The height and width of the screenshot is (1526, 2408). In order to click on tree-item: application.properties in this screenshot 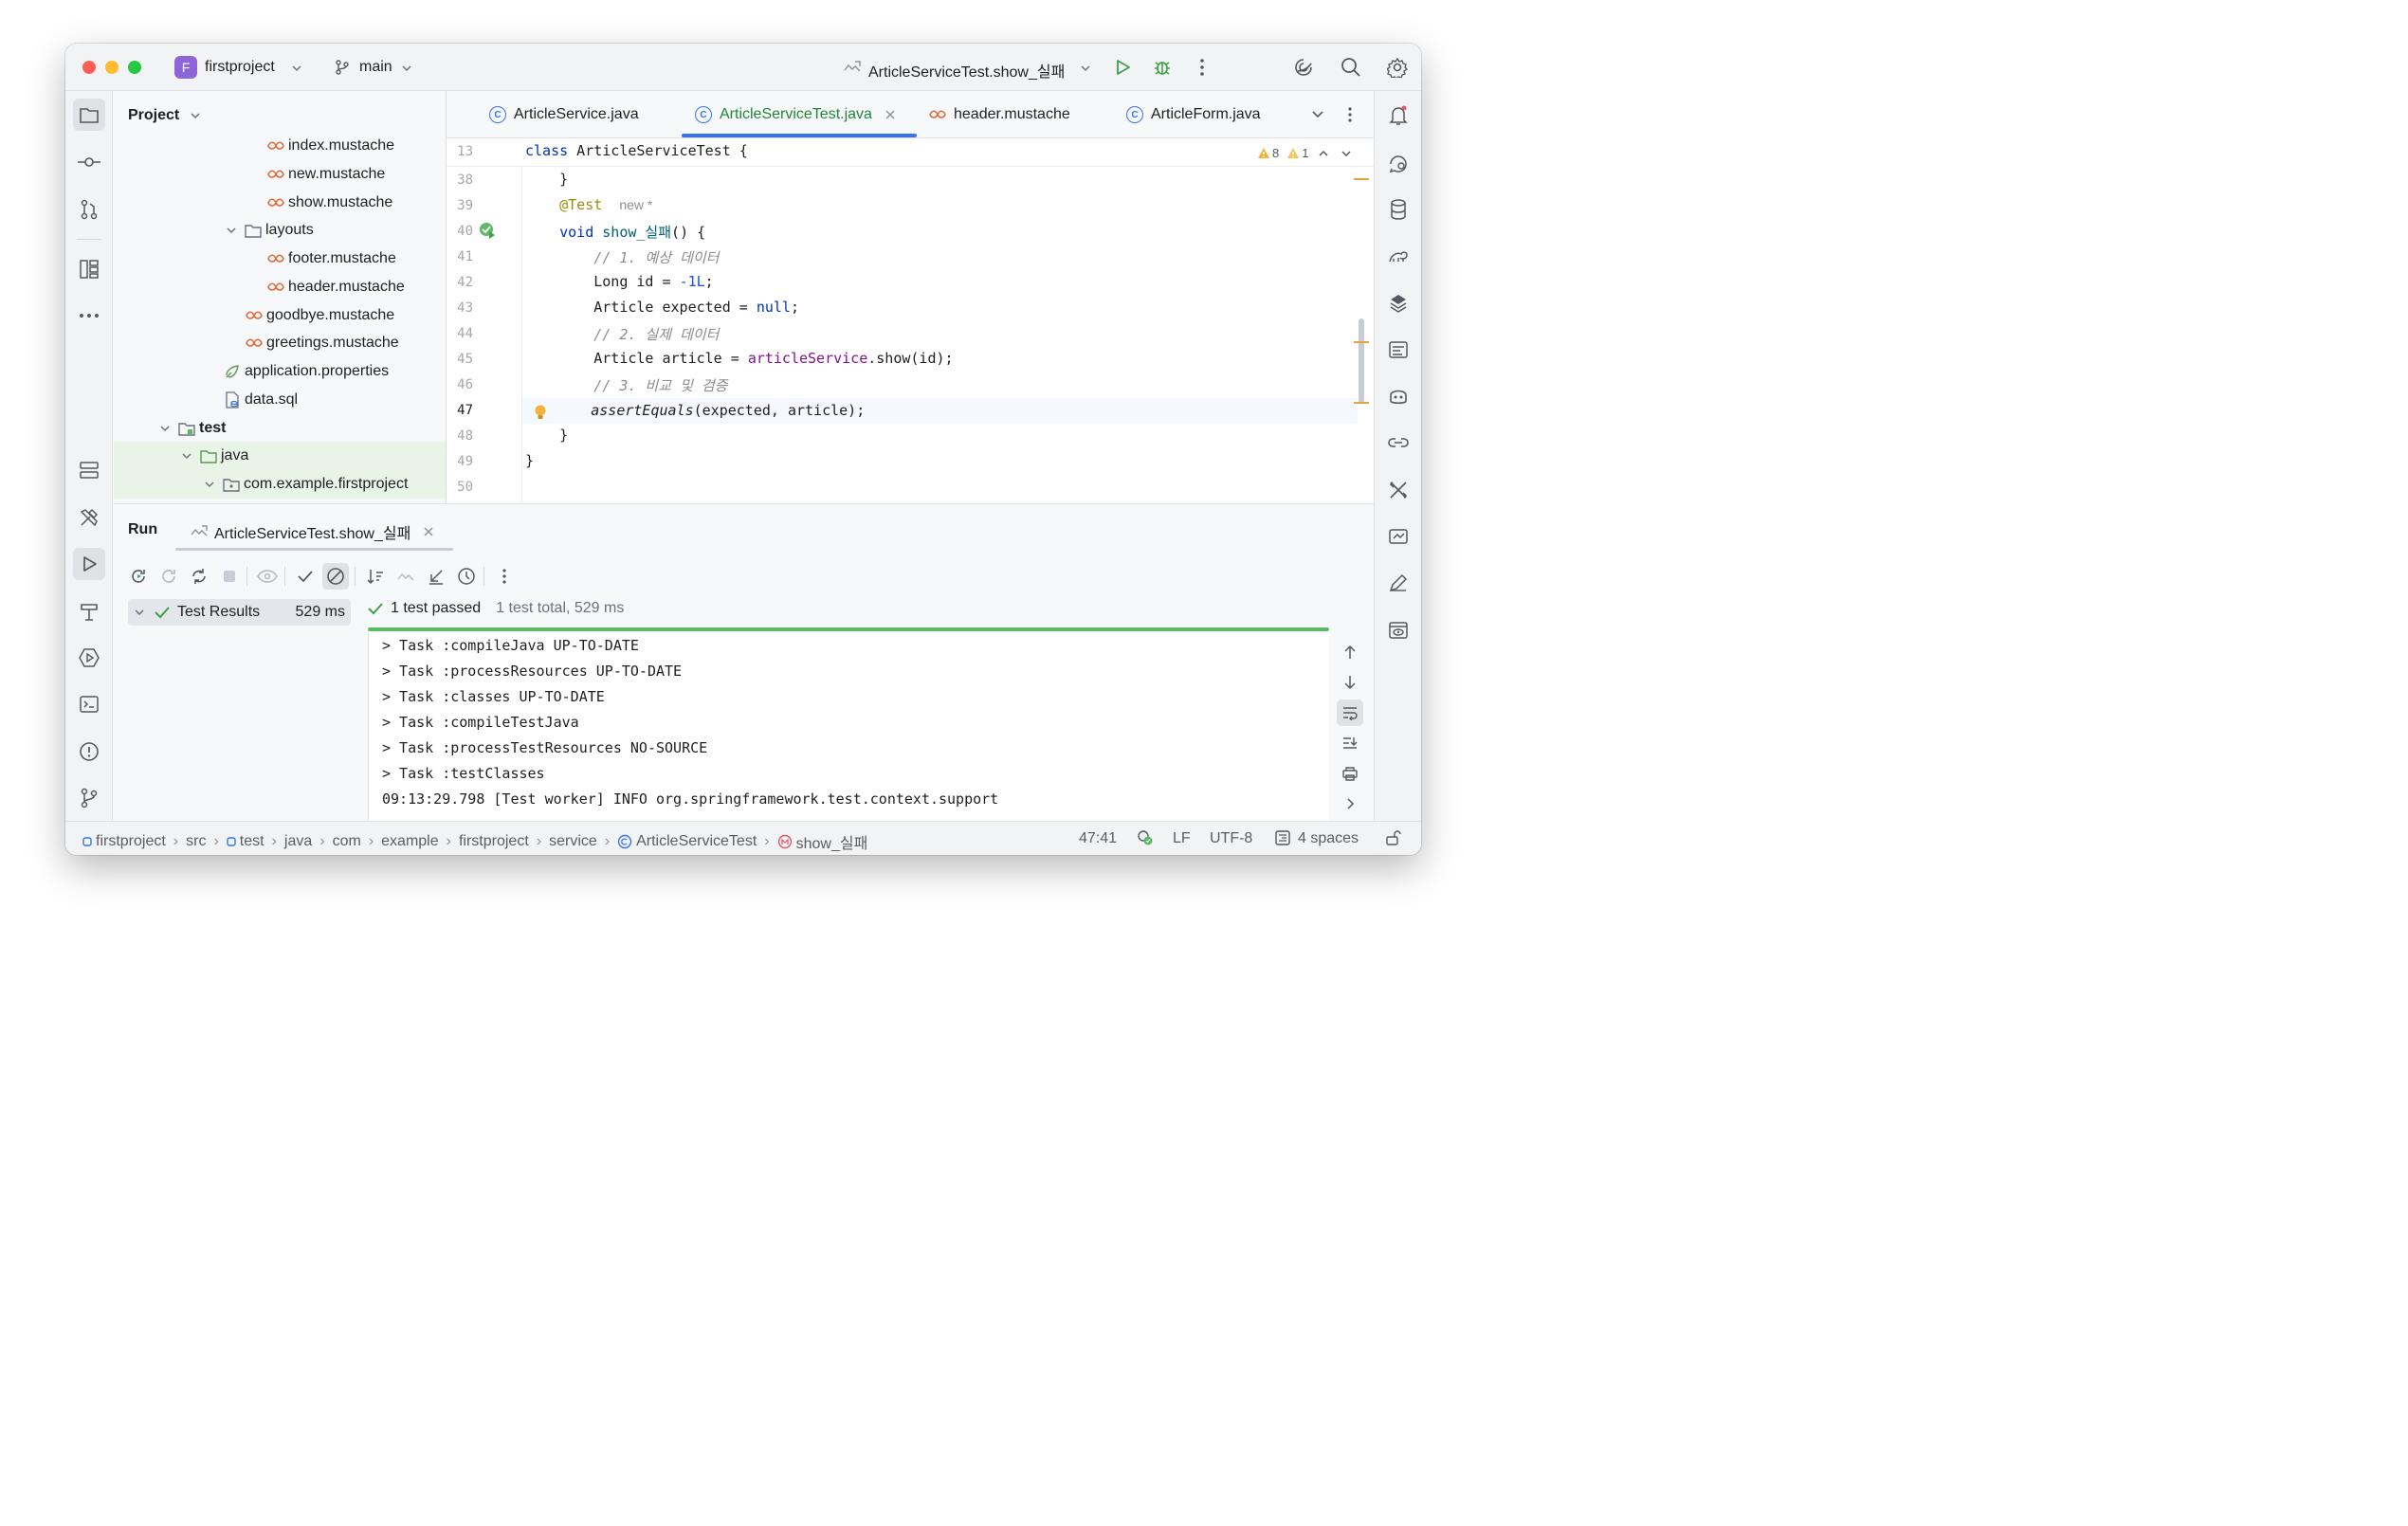, I will do `click(280, 371)`.